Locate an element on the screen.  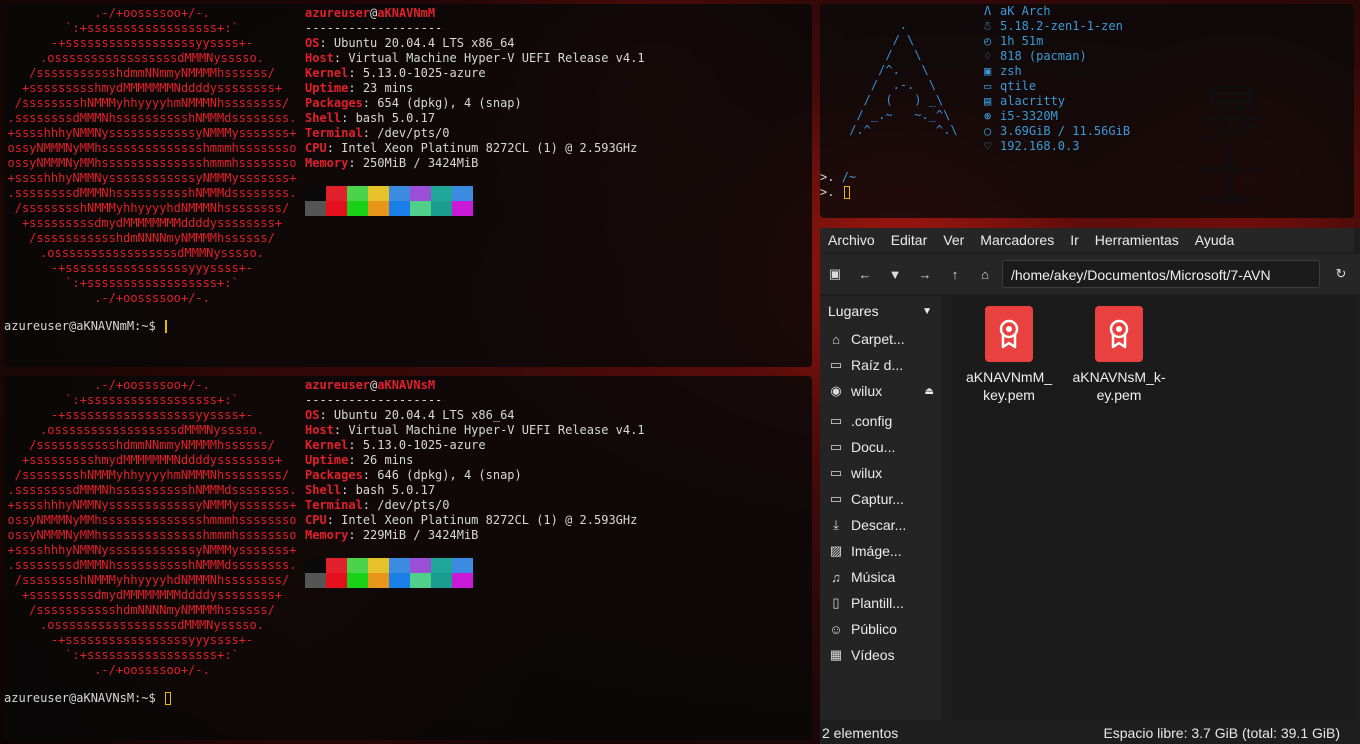
sidebar-item: ▭ wilux is located at coordinates (881, 473).